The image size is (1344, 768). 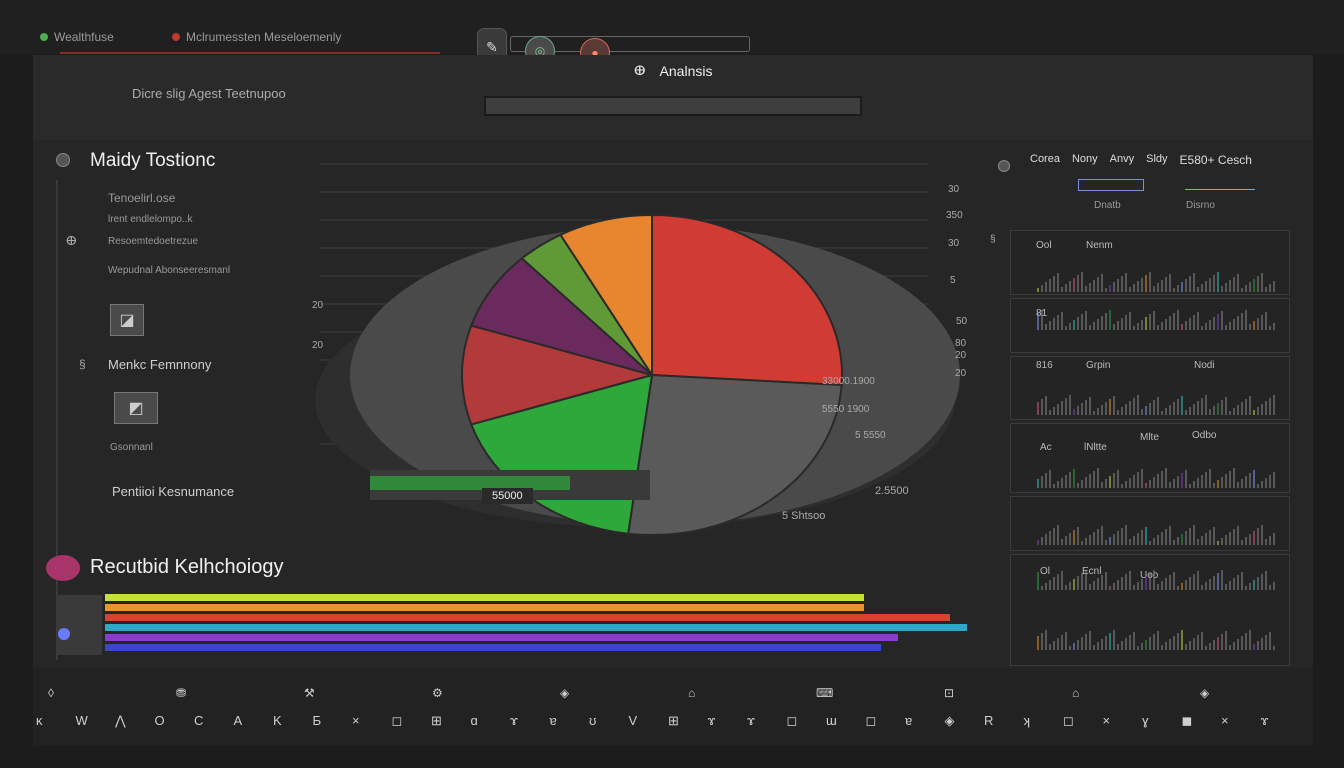 I want to click on sidebar-item-4: Wepudnal Abonseeresmanl, so click(x=169, y=270).